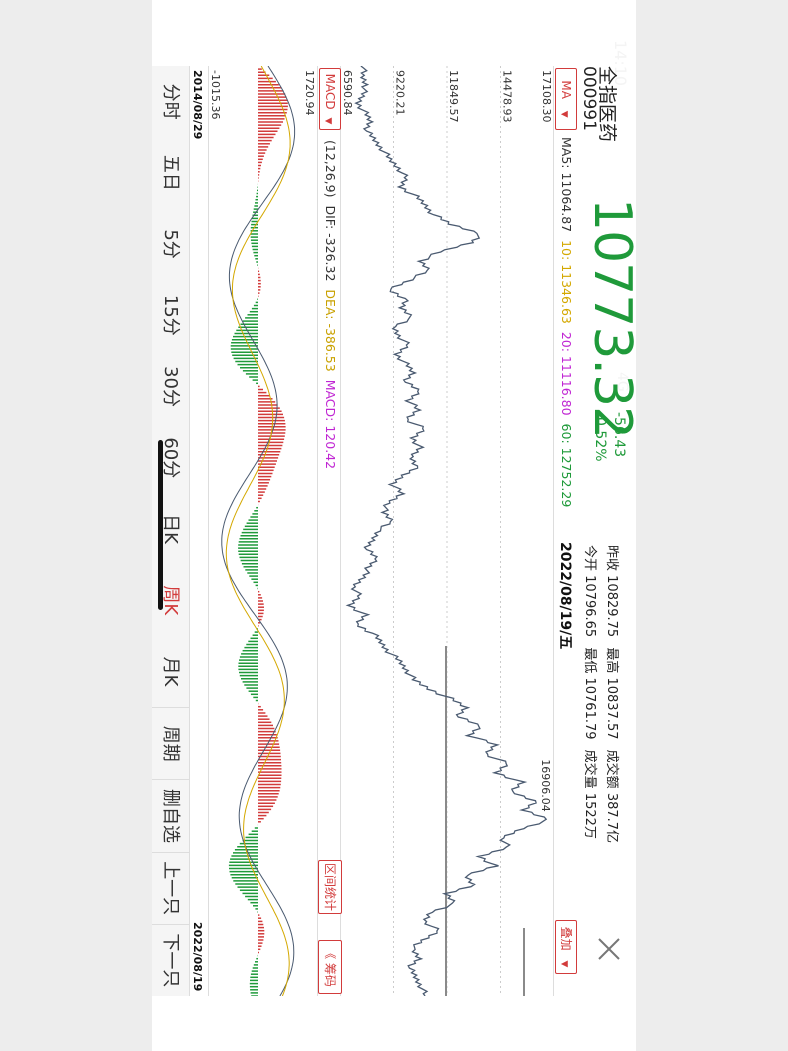  What do you see at coordinates (609, 949) in the screenshot?
I see `close-icon` at bounding box center [609, 949].